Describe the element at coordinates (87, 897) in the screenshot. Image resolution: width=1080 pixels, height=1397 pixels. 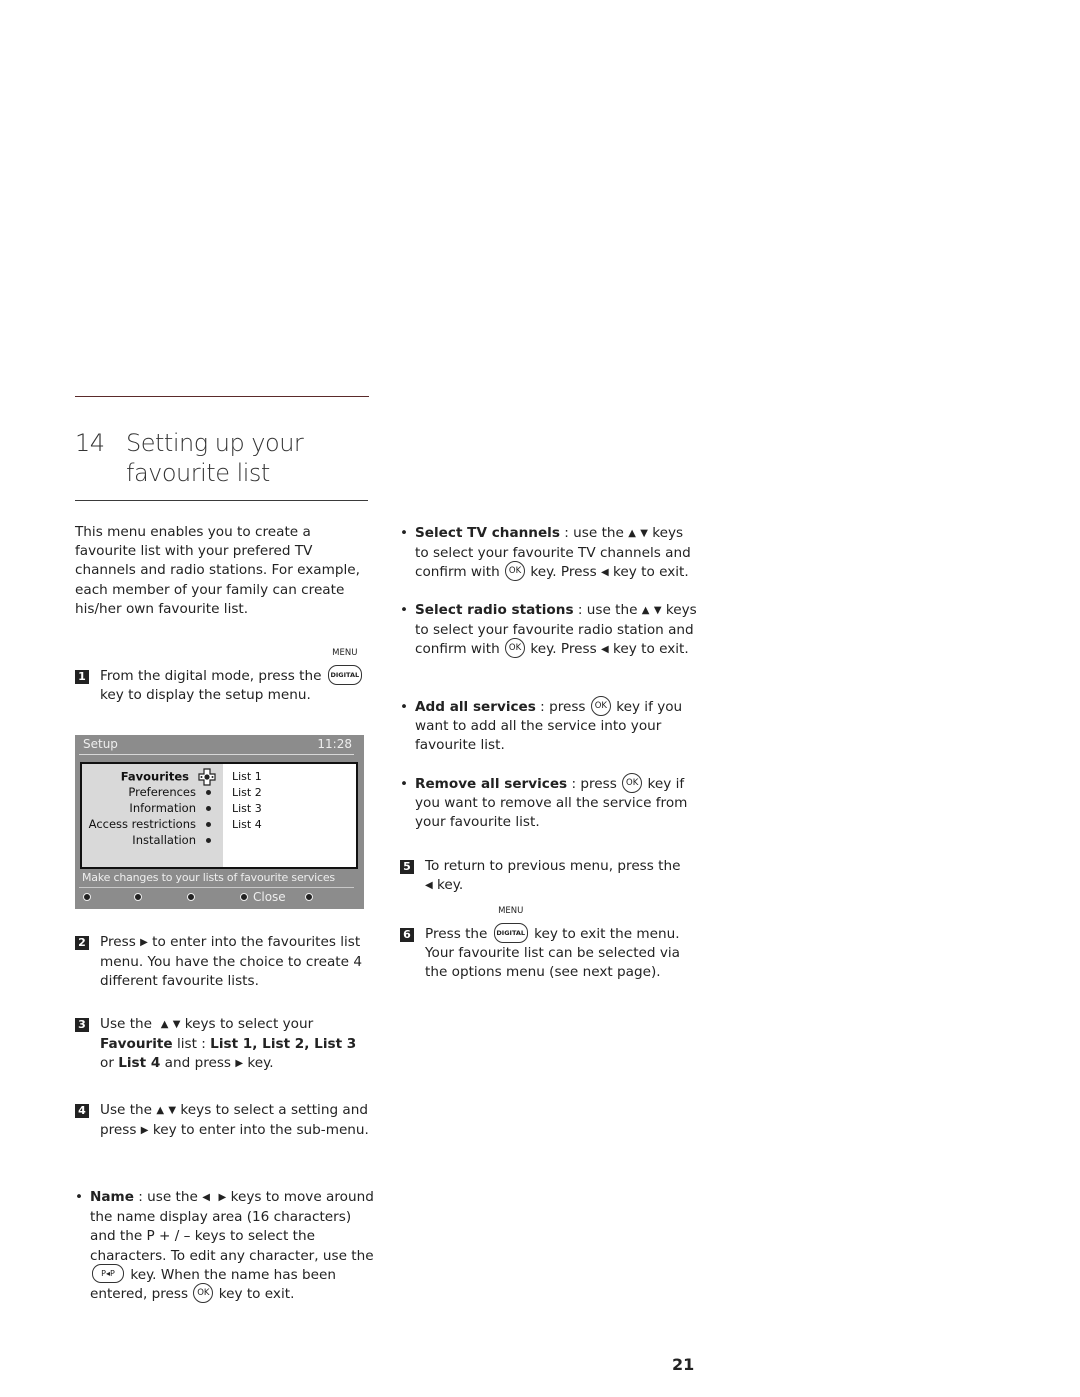
I see `color-button-red-icon` at that location.